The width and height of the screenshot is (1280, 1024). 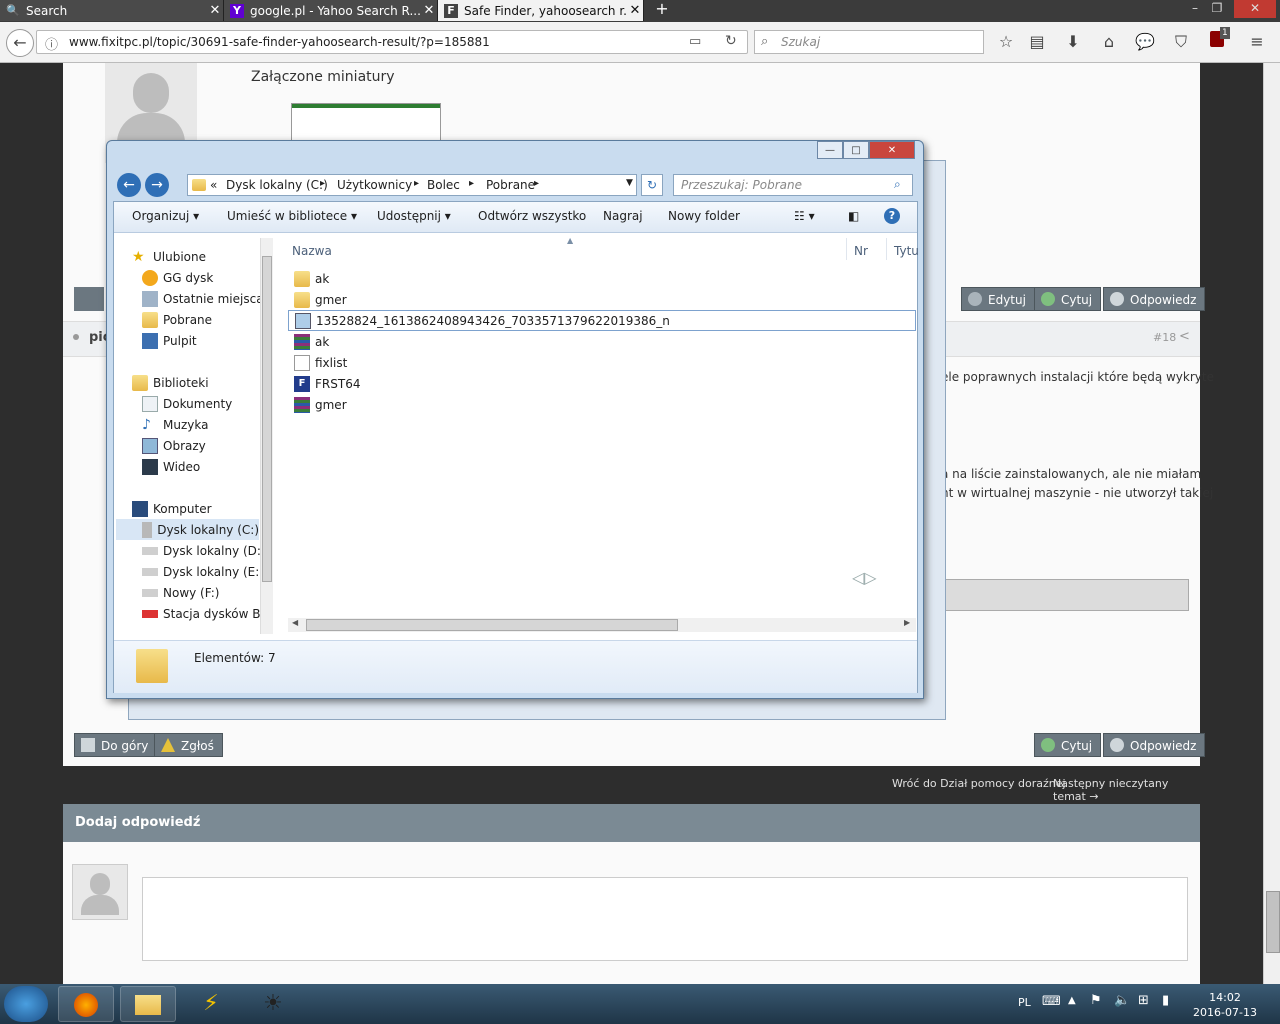 I want to click on clock: 14:02 2016-07-13, so click(x=1225, y=1005).